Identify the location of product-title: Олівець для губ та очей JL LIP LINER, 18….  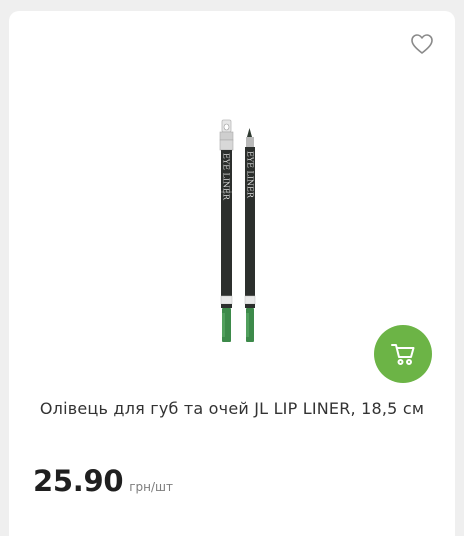
(232, 408).